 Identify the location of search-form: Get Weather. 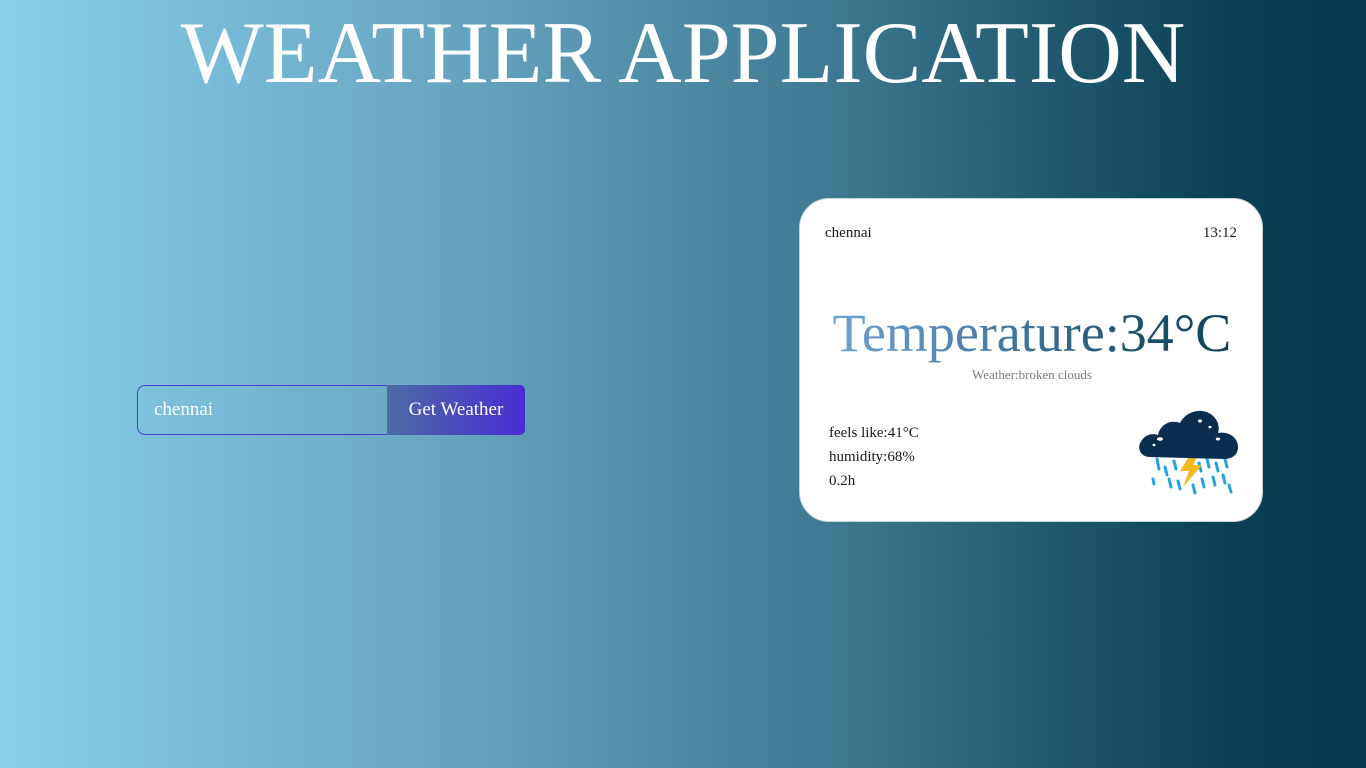
(331, 410).